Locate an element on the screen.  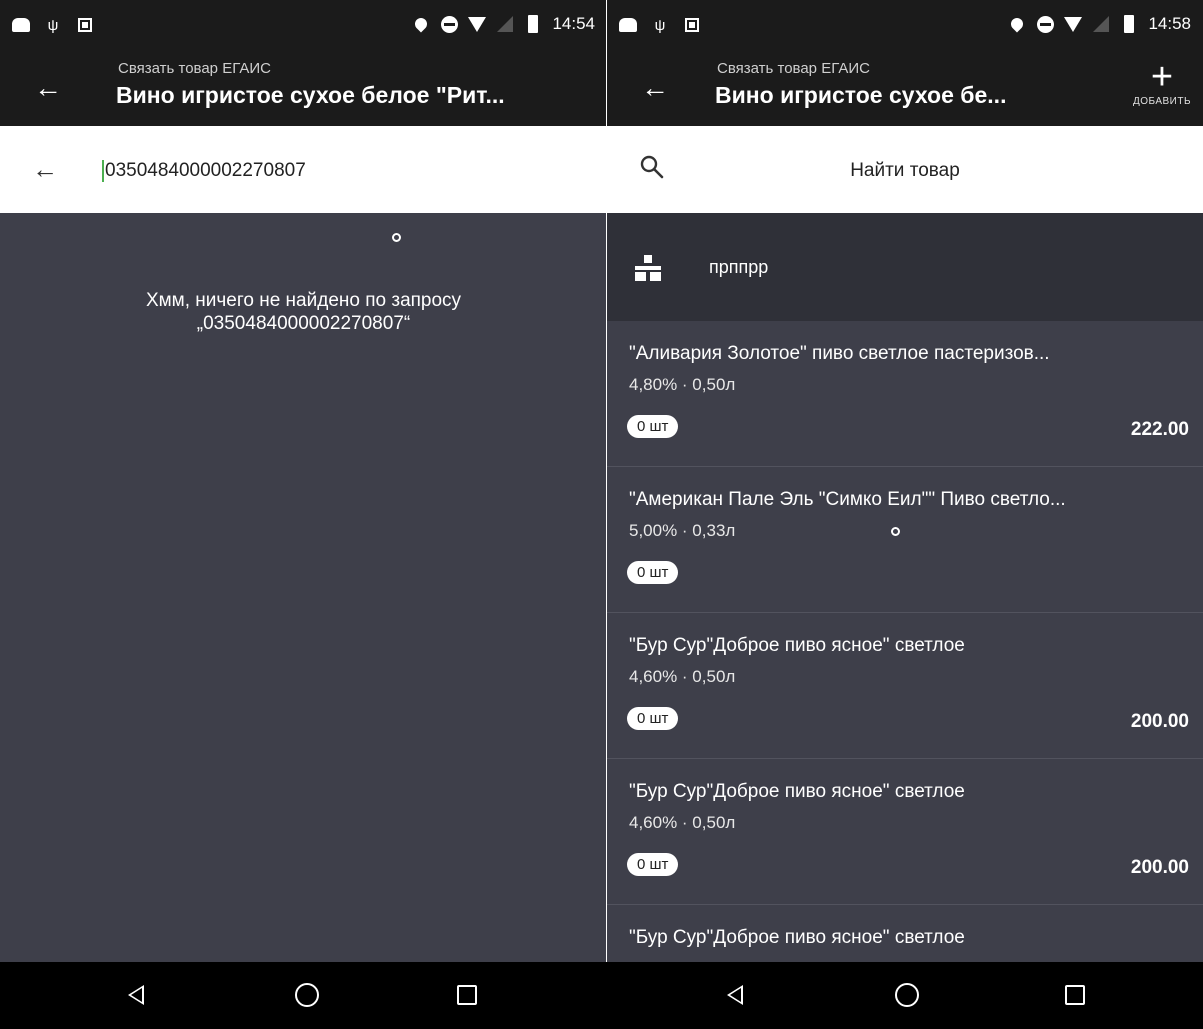
group-row: прппрр is located at coordinates (905, 267).